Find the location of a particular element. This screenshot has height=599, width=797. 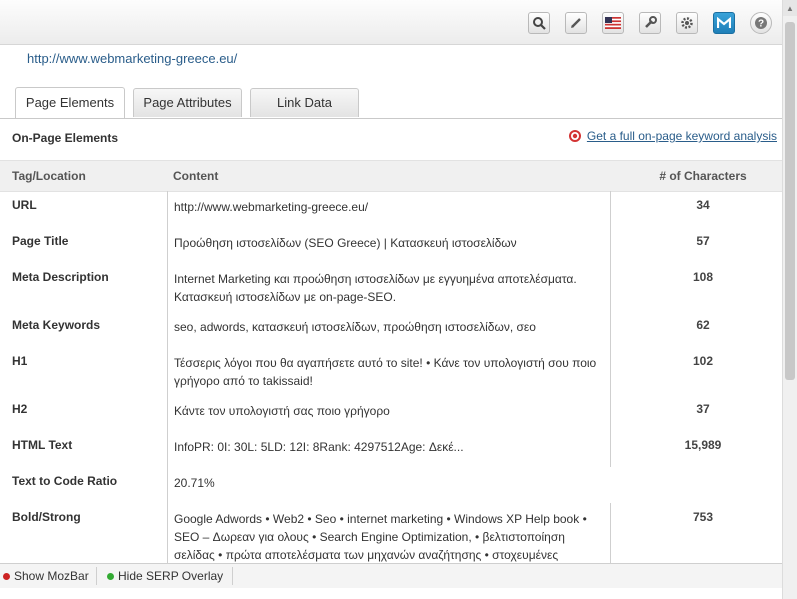

row-tag: Meta Keywords is located at coordinates (56, 325).